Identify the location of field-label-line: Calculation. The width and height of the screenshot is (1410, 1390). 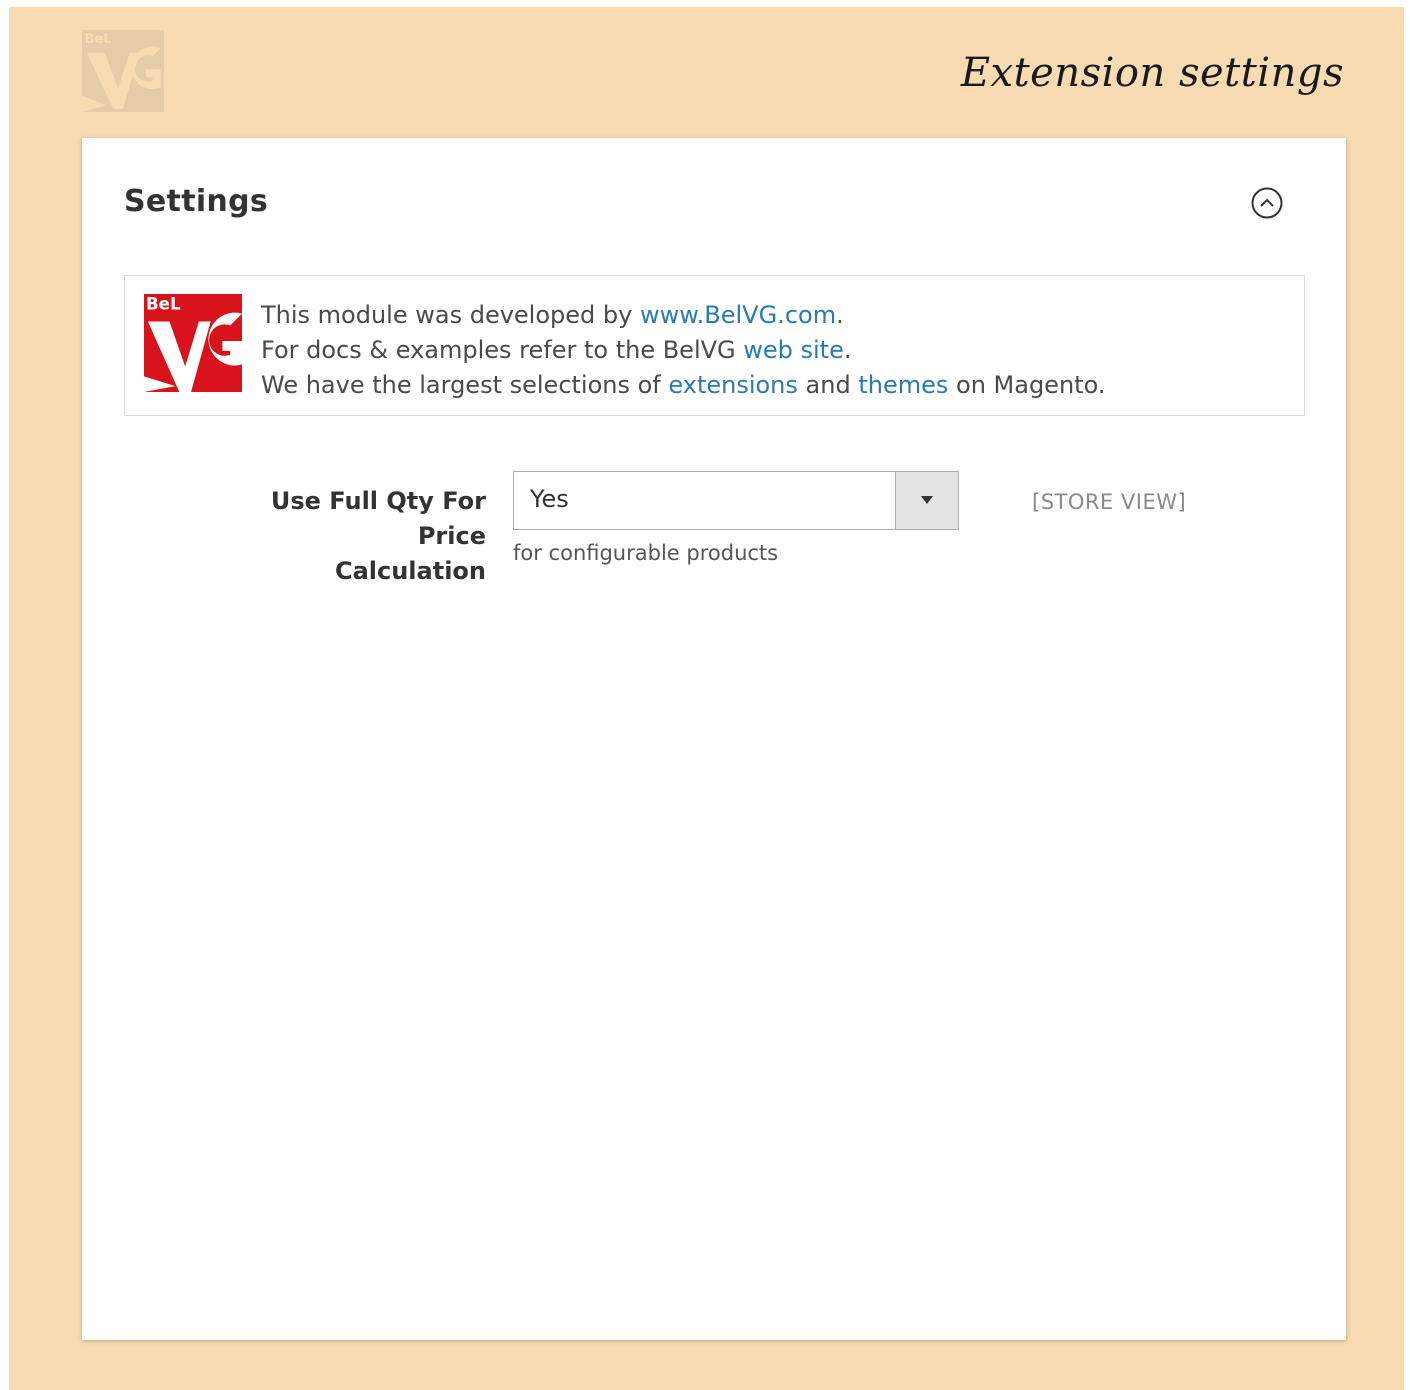
(410, 571).